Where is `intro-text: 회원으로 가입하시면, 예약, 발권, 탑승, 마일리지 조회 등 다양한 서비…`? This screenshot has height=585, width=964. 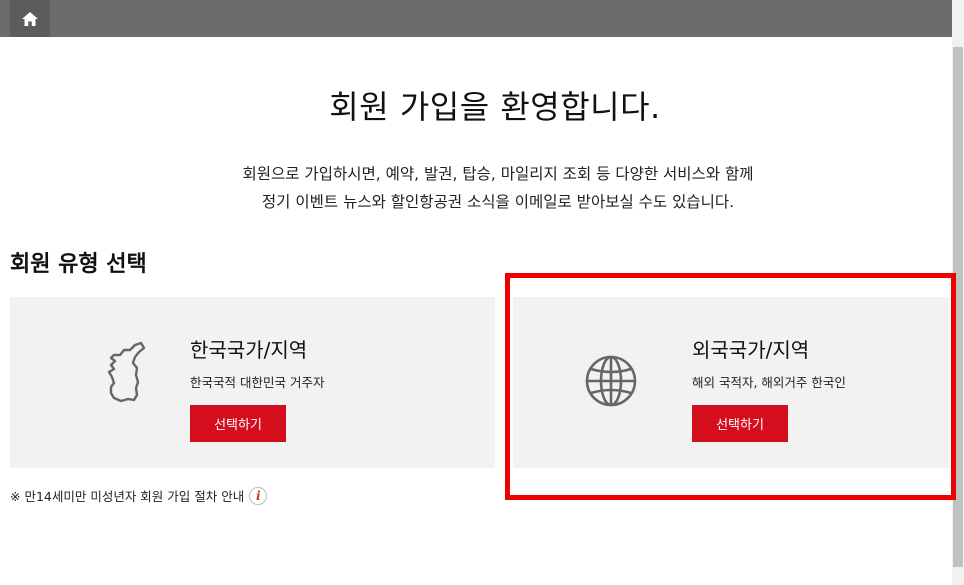
intro-text: 회원으로 가입하시면, 예약, 발권, 탑승, 마일리지 조회 등 다양한 서비… is located at coordinates (482, 188).